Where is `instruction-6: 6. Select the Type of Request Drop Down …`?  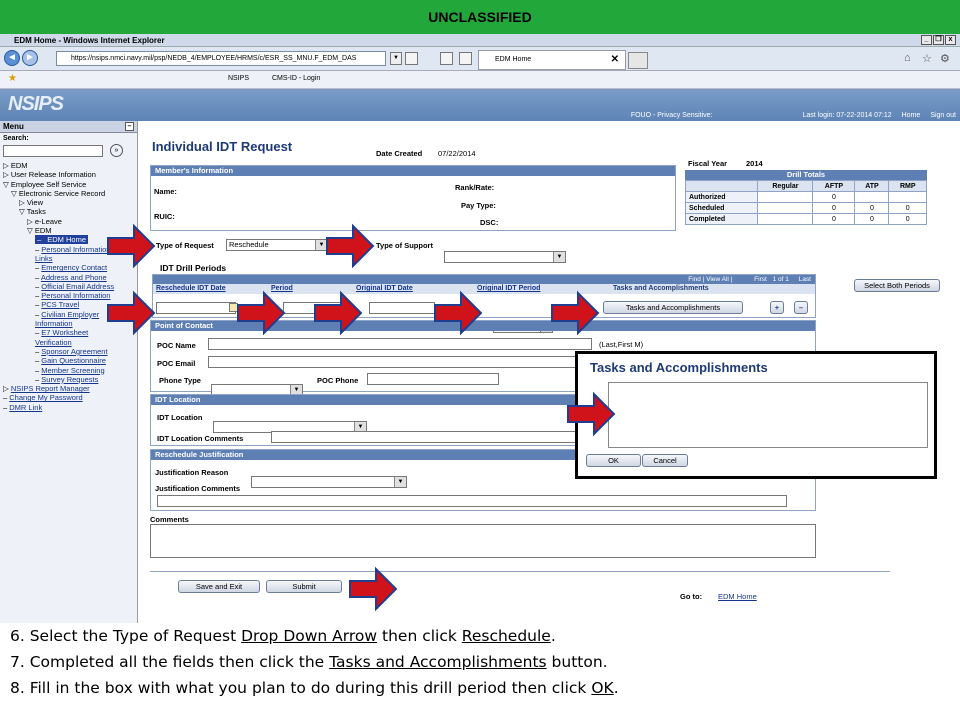
instruction-6: 6. Select the Type of Request Drop Down … is located at coordinates (283, 636).